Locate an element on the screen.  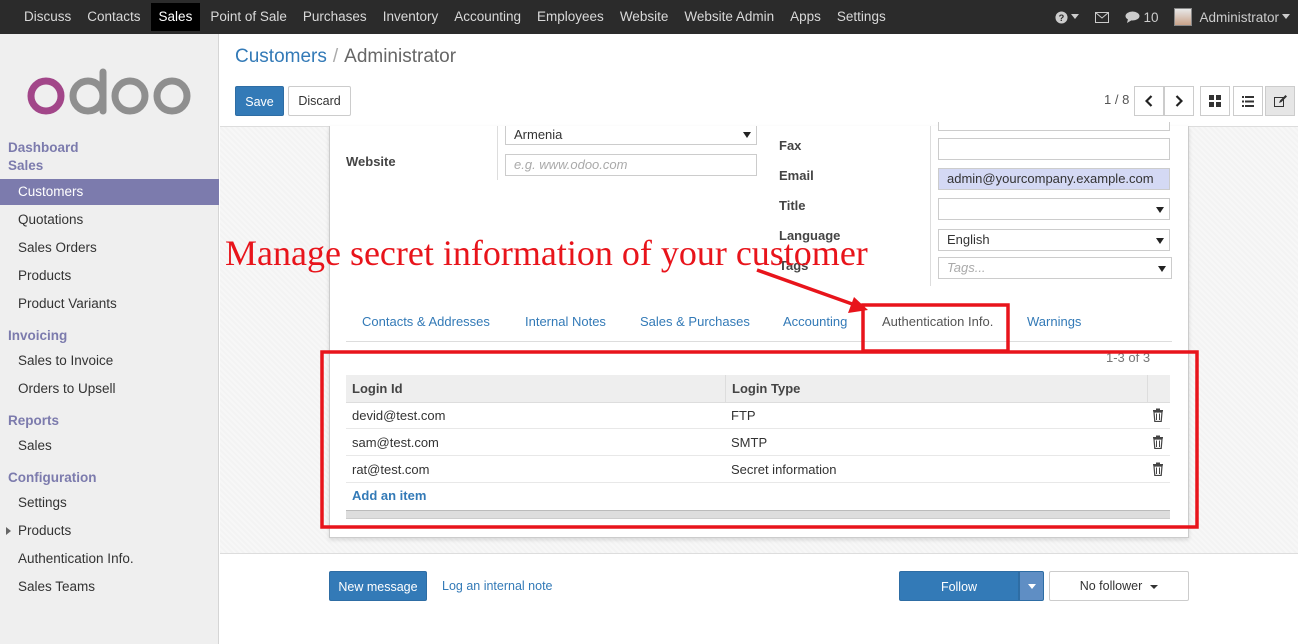
menu-employees: Employees is located at coordinates (570, 17).